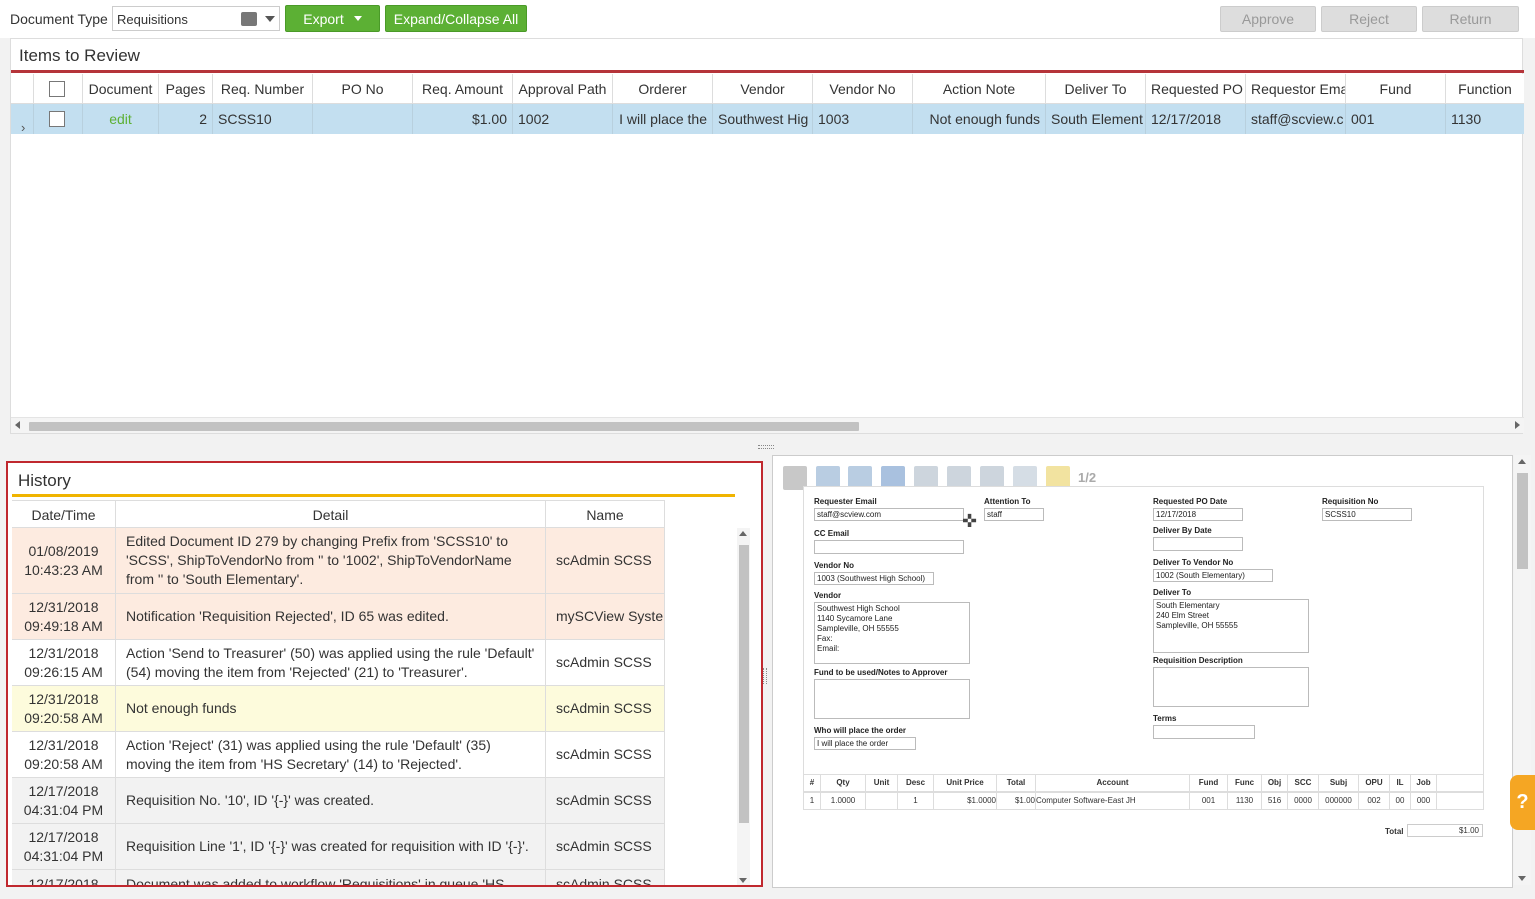  Describe the element at coordinates (186, 119) in the screenshot. I see `cell-pages: 2` at that location.